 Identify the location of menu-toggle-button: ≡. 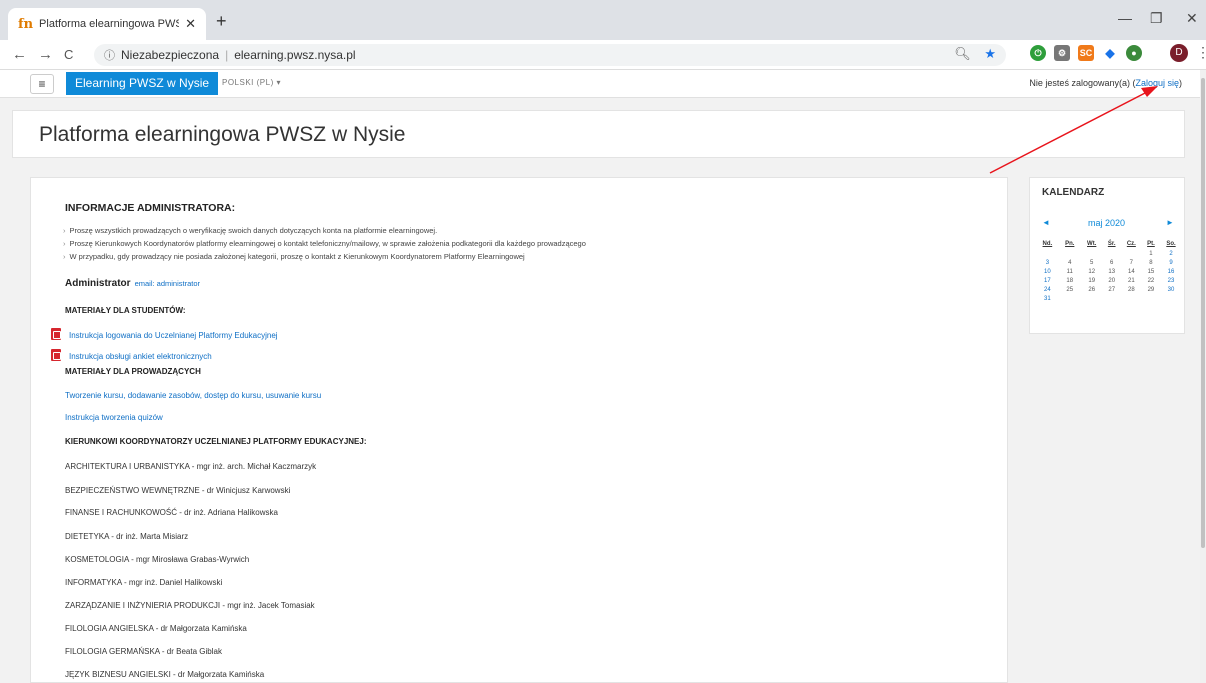
(42, 84).